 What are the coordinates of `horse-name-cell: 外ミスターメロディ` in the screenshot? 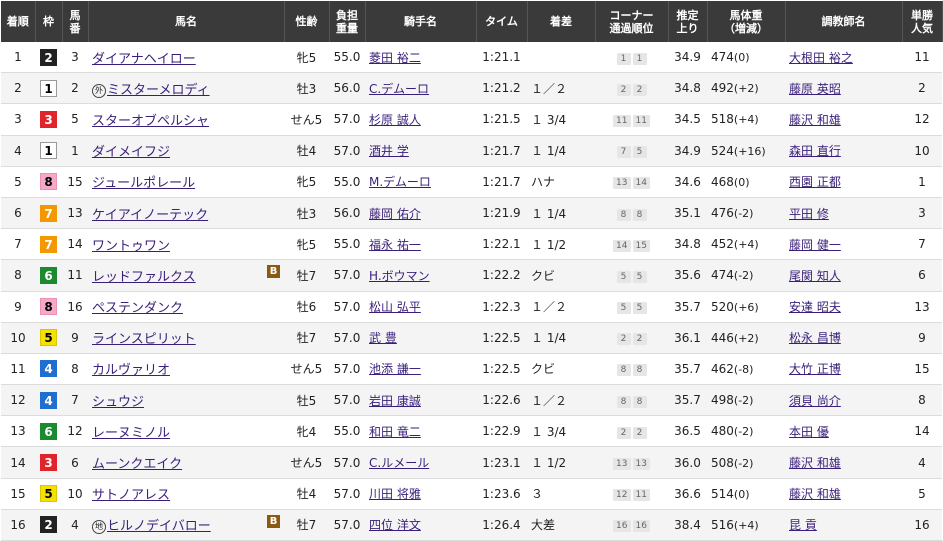 It's located at (186, 88).